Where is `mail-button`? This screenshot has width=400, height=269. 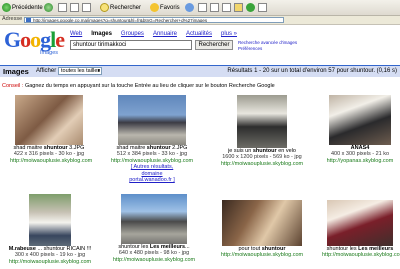
mail-button is located at coordinates (202, 7).